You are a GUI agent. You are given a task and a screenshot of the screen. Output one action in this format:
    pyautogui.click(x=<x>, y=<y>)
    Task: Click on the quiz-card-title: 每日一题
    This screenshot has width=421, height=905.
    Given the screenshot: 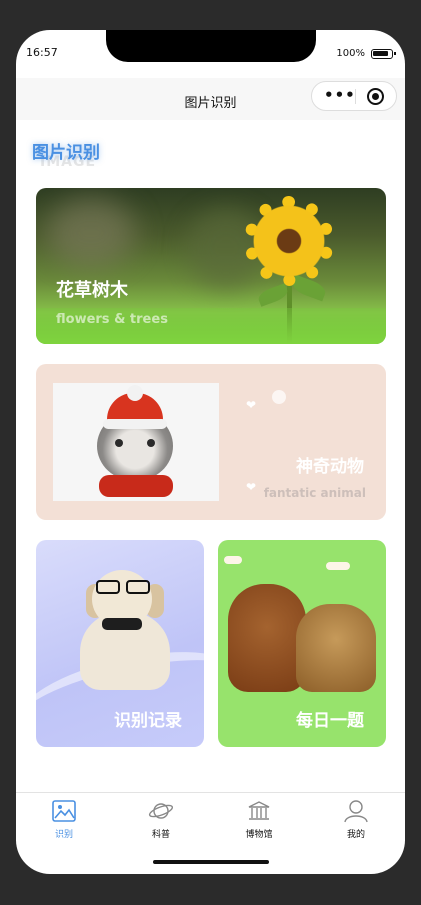 What is the action you would take?
    pyautogui.click(x=330, y=721)
    